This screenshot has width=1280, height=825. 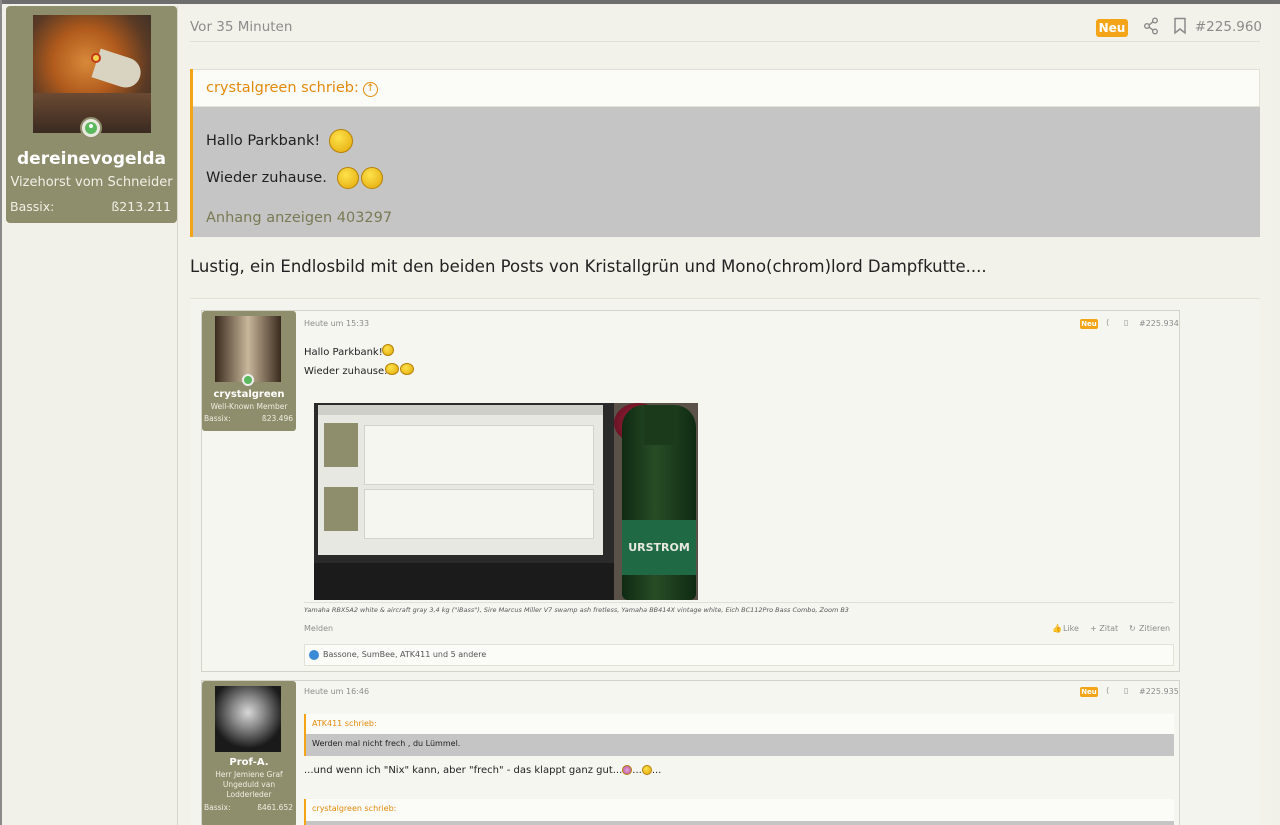 What do you see at coordinates (346, 371) in the screenshot?
I see `embedded-line-2: Wieder zuhause.` at bounding box center [346, 371].